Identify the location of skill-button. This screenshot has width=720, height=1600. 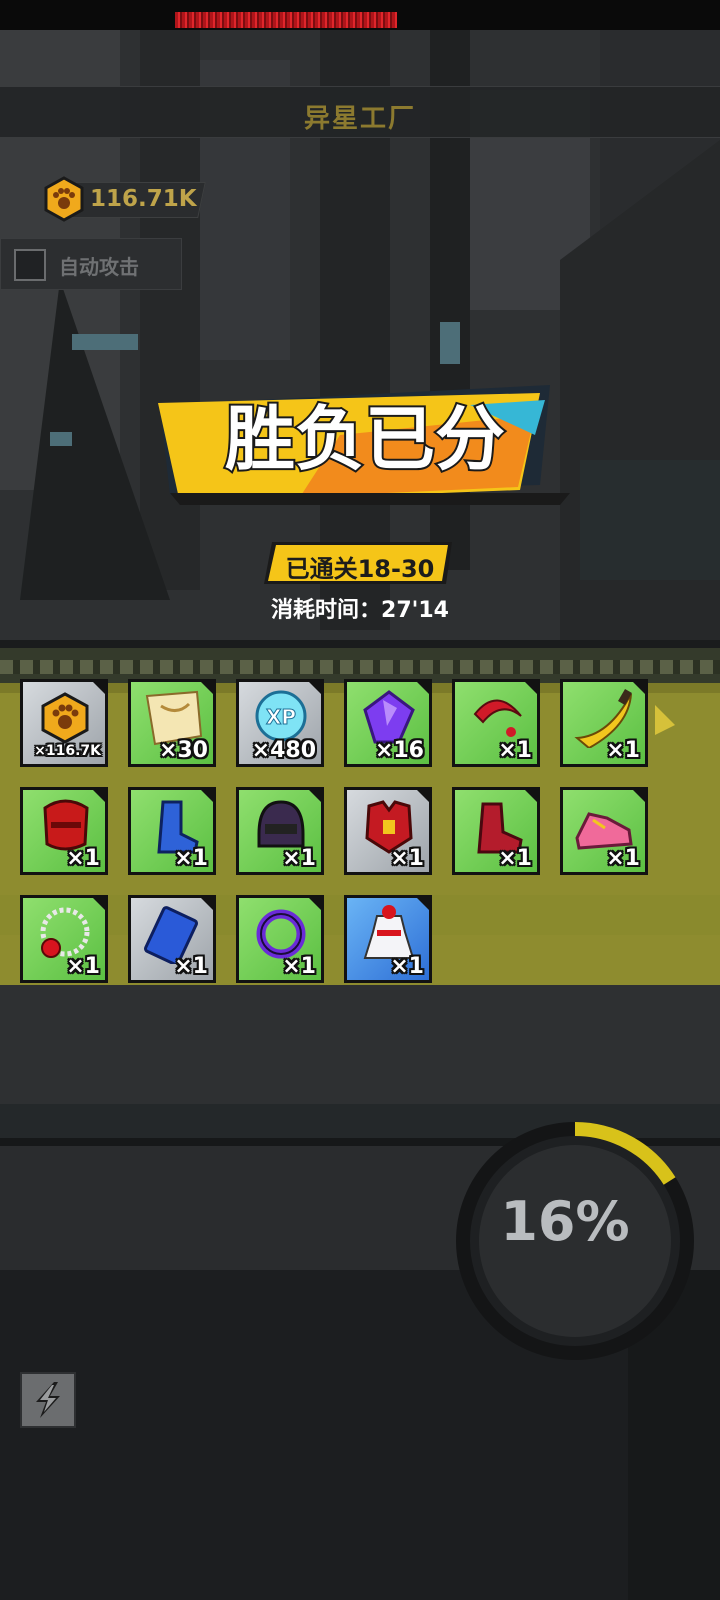
(48, 1400).